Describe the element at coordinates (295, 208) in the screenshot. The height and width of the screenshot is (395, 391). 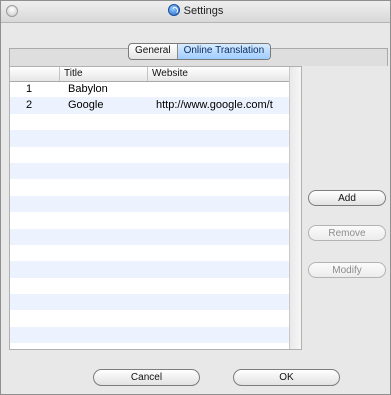
I see `table-scrollbar` at that location.